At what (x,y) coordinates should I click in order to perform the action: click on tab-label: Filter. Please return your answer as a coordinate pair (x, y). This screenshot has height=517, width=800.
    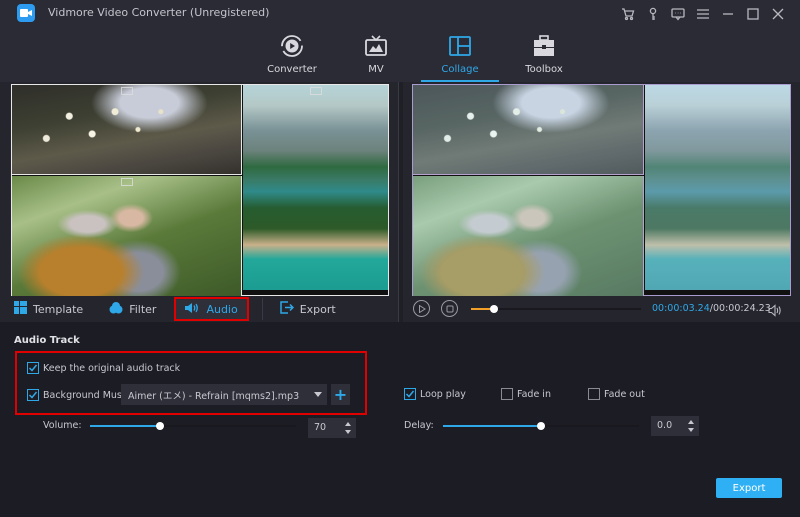
    Looking at the image, I should click on (143, 309).